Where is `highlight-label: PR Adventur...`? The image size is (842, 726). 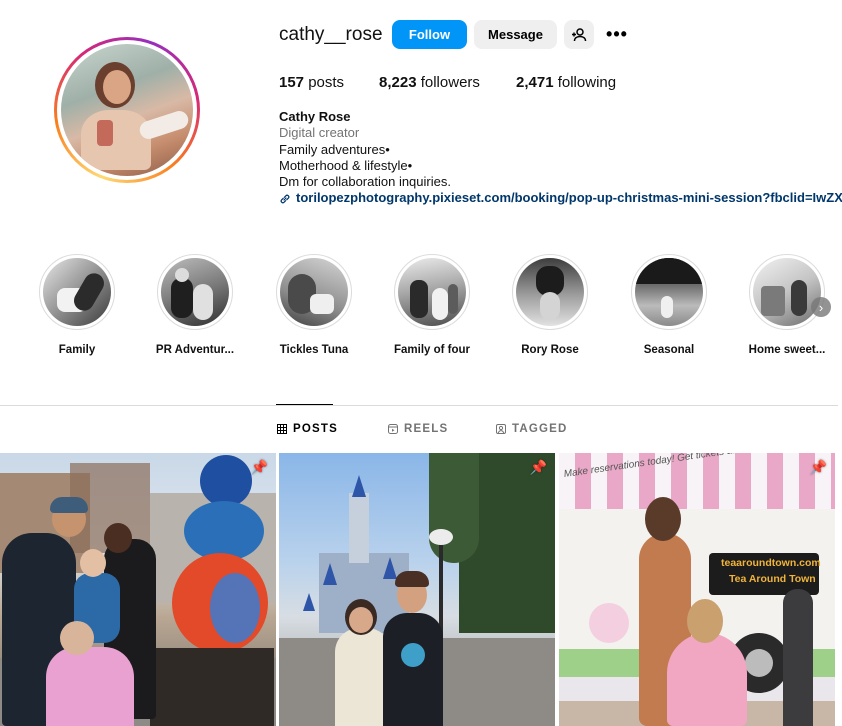 highlight-label: PR Adventur... is located at coordinates (195, 350).